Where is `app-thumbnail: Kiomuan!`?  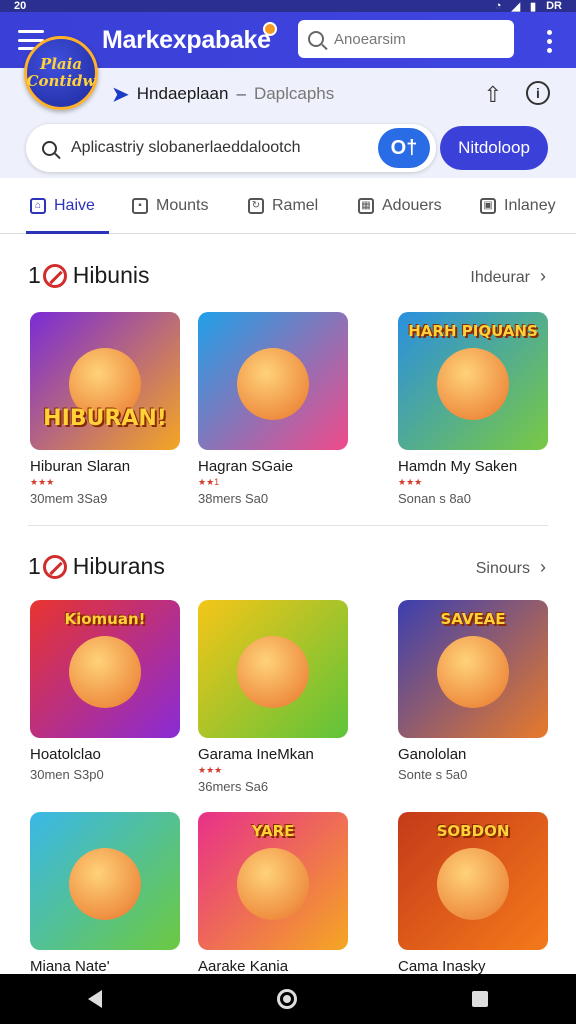 app-thumbnail: Kiomuan! is located at coordinates (105, 669).